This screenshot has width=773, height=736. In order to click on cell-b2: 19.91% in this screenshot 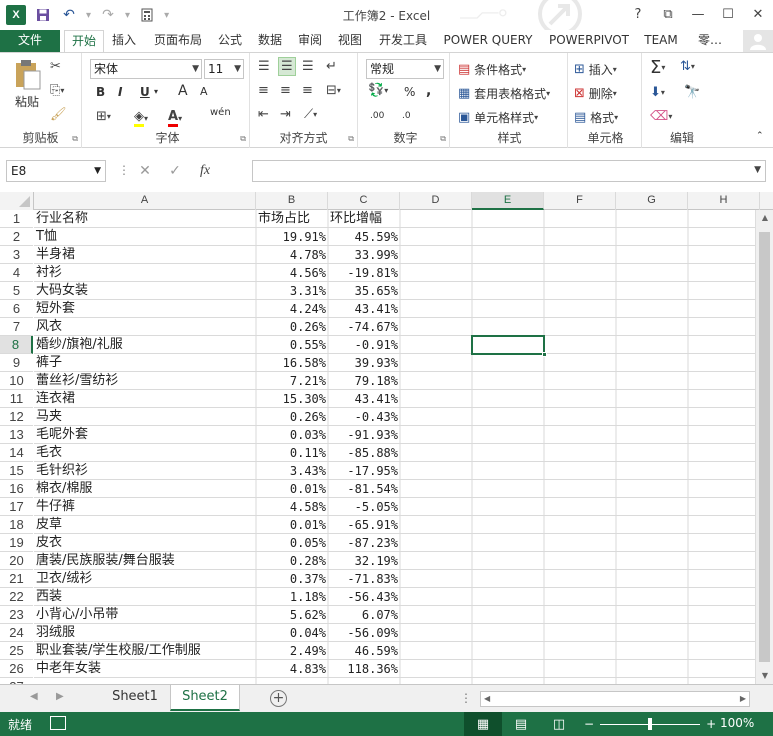, I will do `click(292, 237)`.